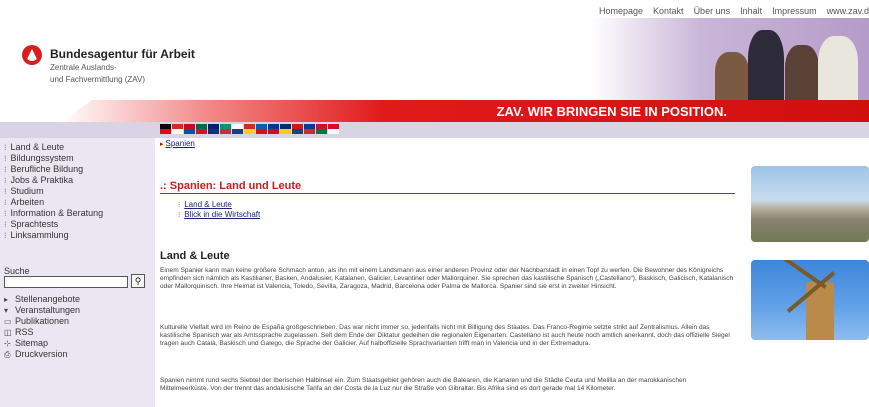 This screenshot has width=869, height=407. What do you see at coordinates (122, 54) in the screenshot?
I see `brand-name: Bundesagentur für Arbeit` at bounding box center [122, 54].